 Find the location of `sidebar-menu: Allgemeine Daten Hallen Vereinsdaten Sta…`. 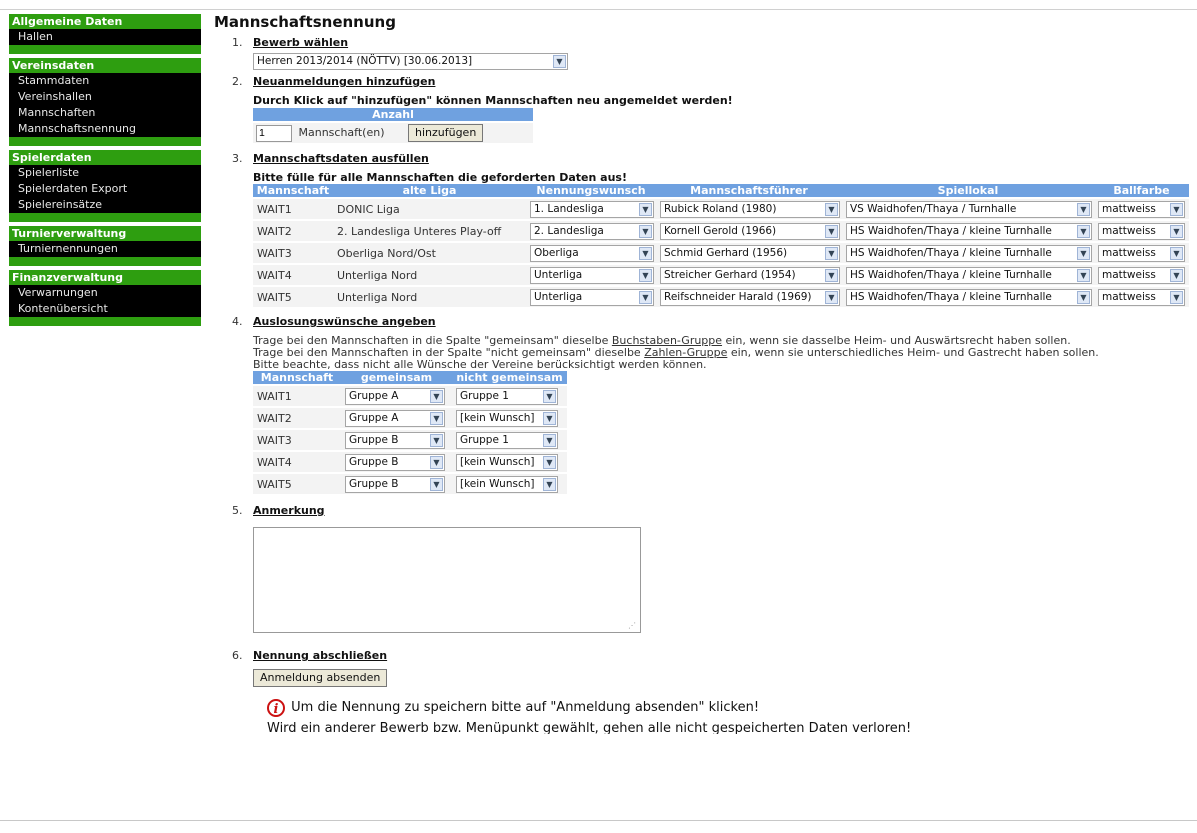

sidebar-menu: Allgemeine Daten Hallen Vereinsdaten Sta… is located at coordinates (105, 172).